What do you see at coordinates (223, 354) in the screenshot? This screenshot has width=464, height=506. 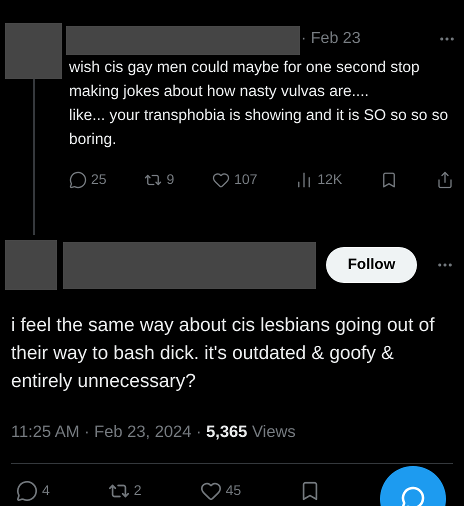 I see `post-text: i feel the same way about cis lesbians going out of their way to bash dick. it's outdated & goofy & entirely unnecessary?` at bounding box center [223, 354].